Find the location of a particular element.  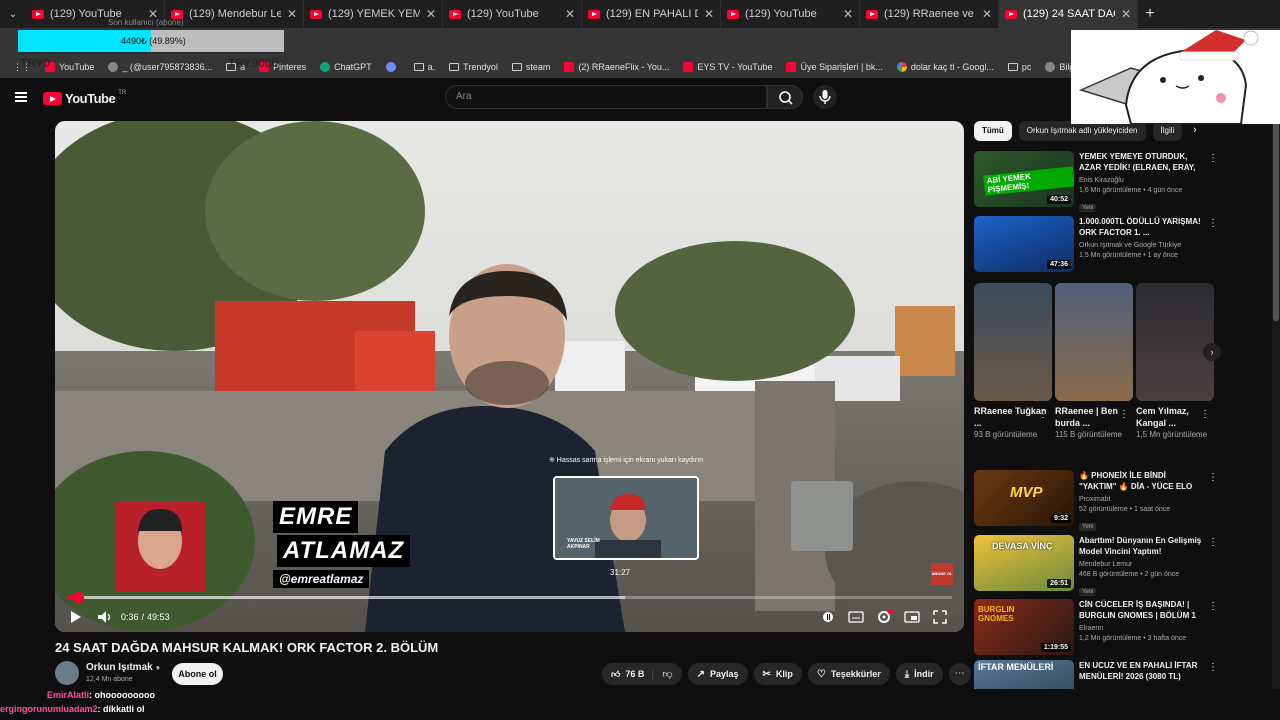

thanks-button: ♡ Teşekkürler is located at coordinates (848, 674).